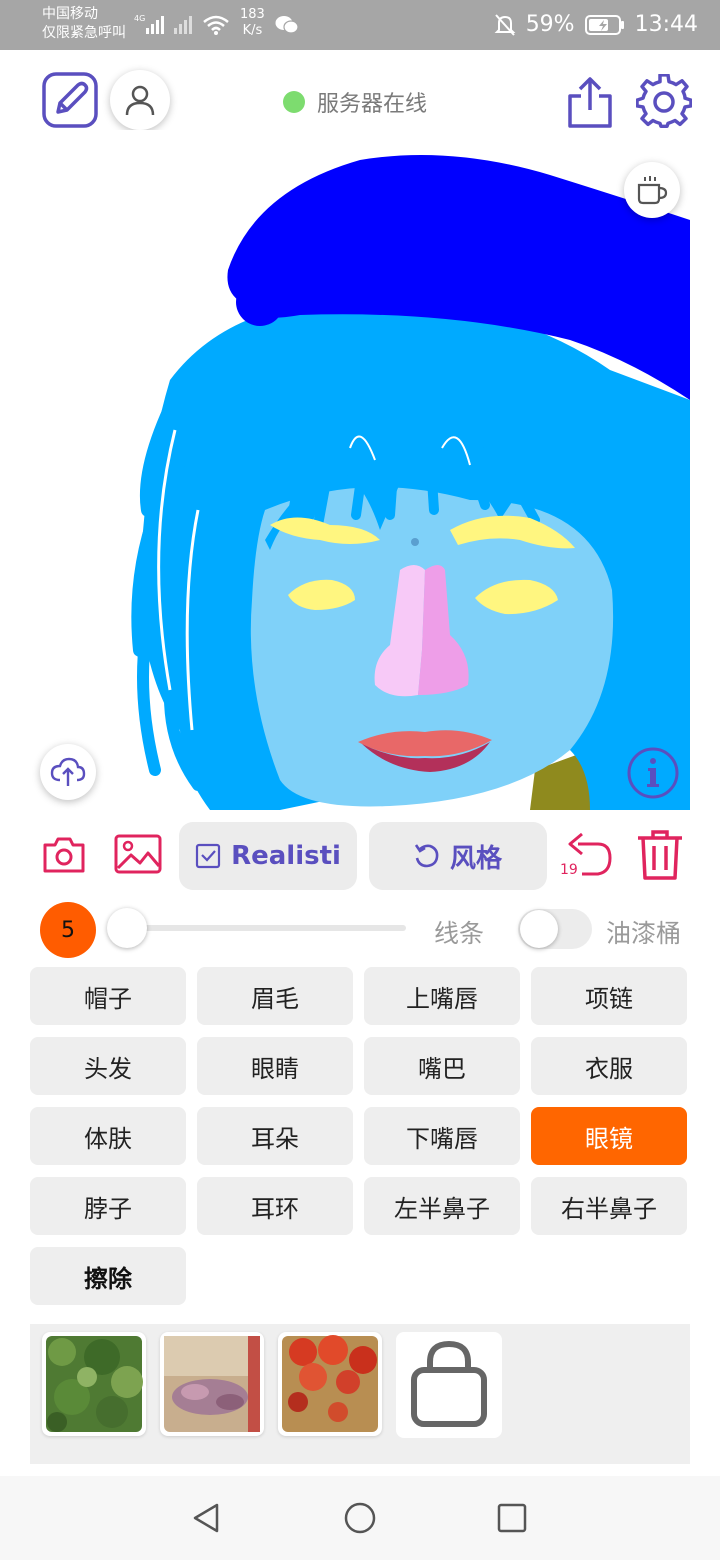  What do you see at coordinates (84, 33) in the screenshot?
I see `carrier-status: 仅限紧急呼叫` at bounding box center [84, 33].